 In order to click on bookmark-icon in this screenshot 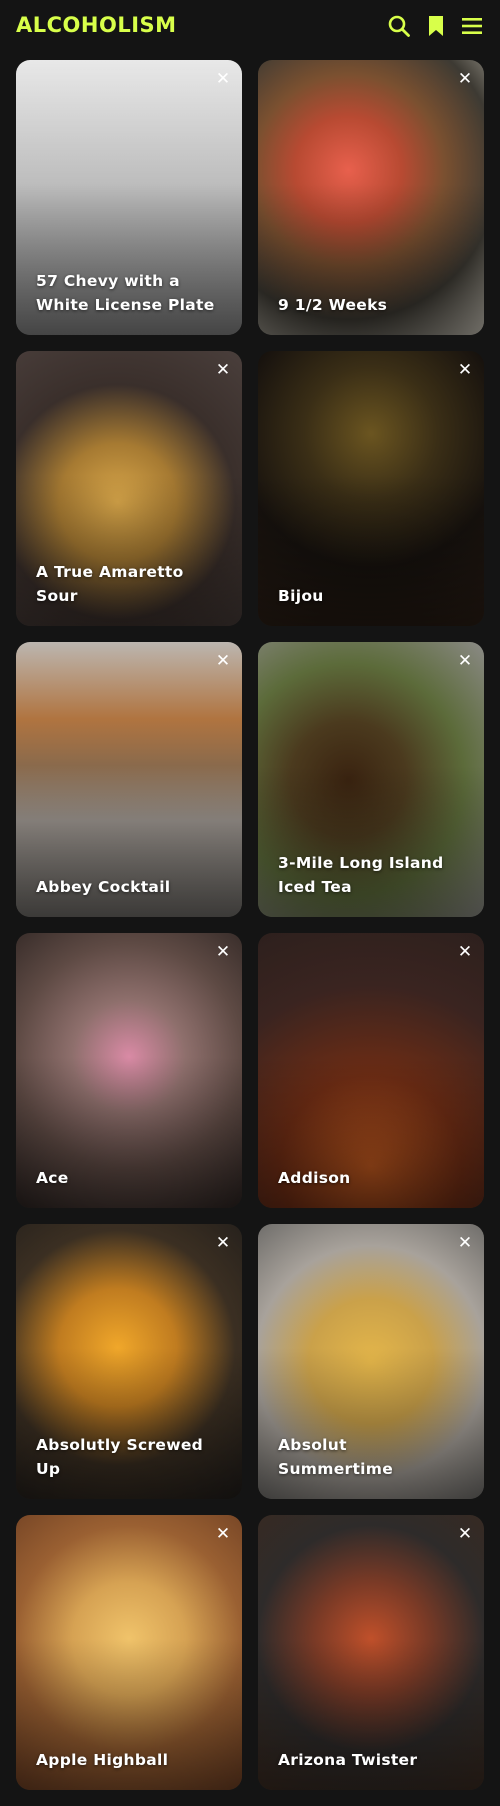, I will do `click(436, 26)`.